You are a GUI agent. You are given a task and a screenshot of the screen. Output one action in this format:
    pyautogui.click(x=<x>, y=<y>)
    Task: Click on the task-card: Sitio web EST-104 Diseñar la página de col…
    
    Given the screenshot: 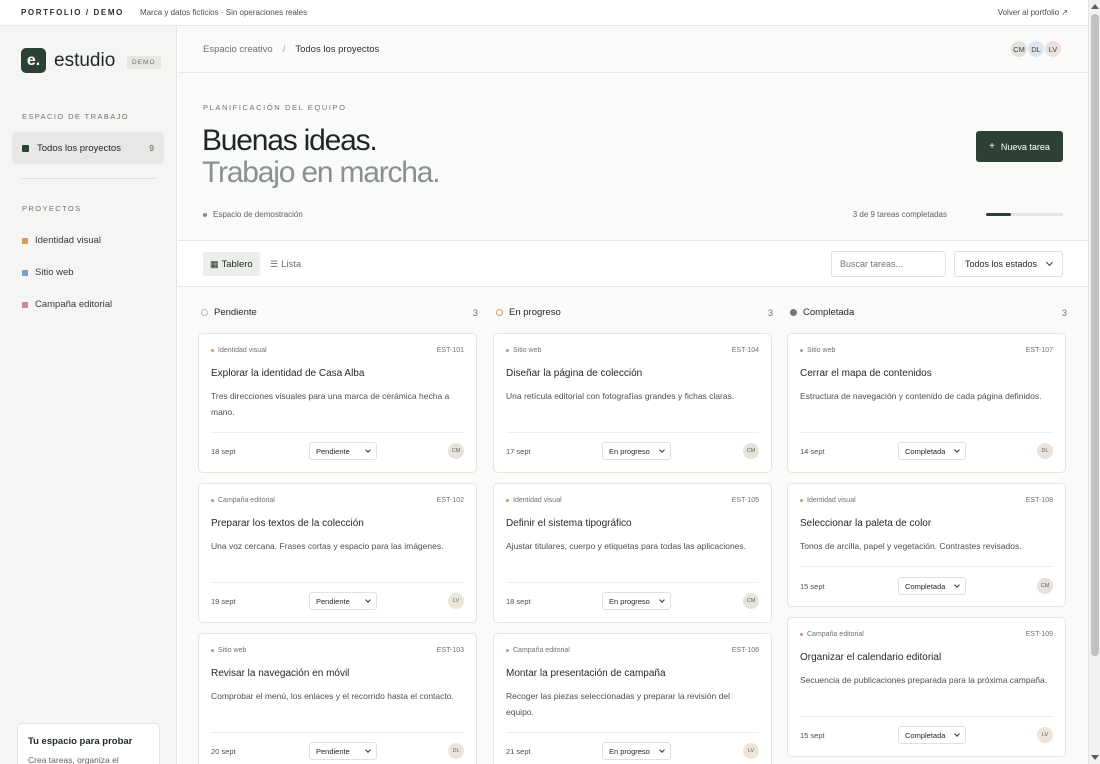 What is the action you would take?
    pyautogui.click(x=632, y=403)
    